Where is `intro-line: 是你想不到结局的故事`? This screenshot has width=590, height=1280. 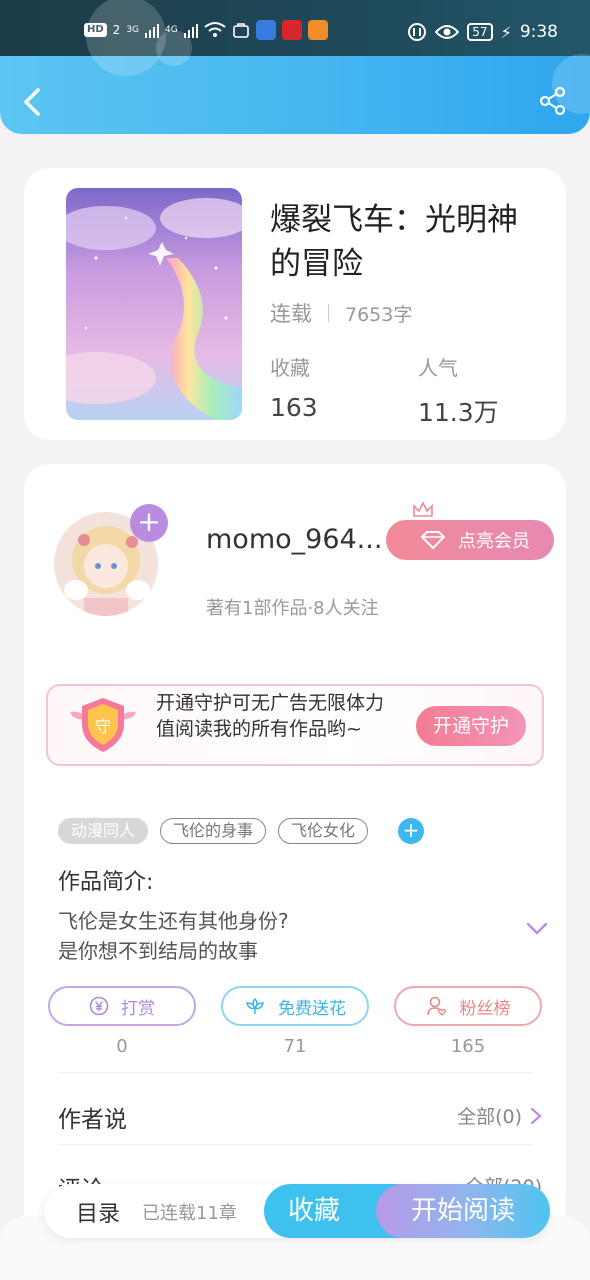 intro-line: 是你想不到结局的故事 is located at coordinates (158, 951).